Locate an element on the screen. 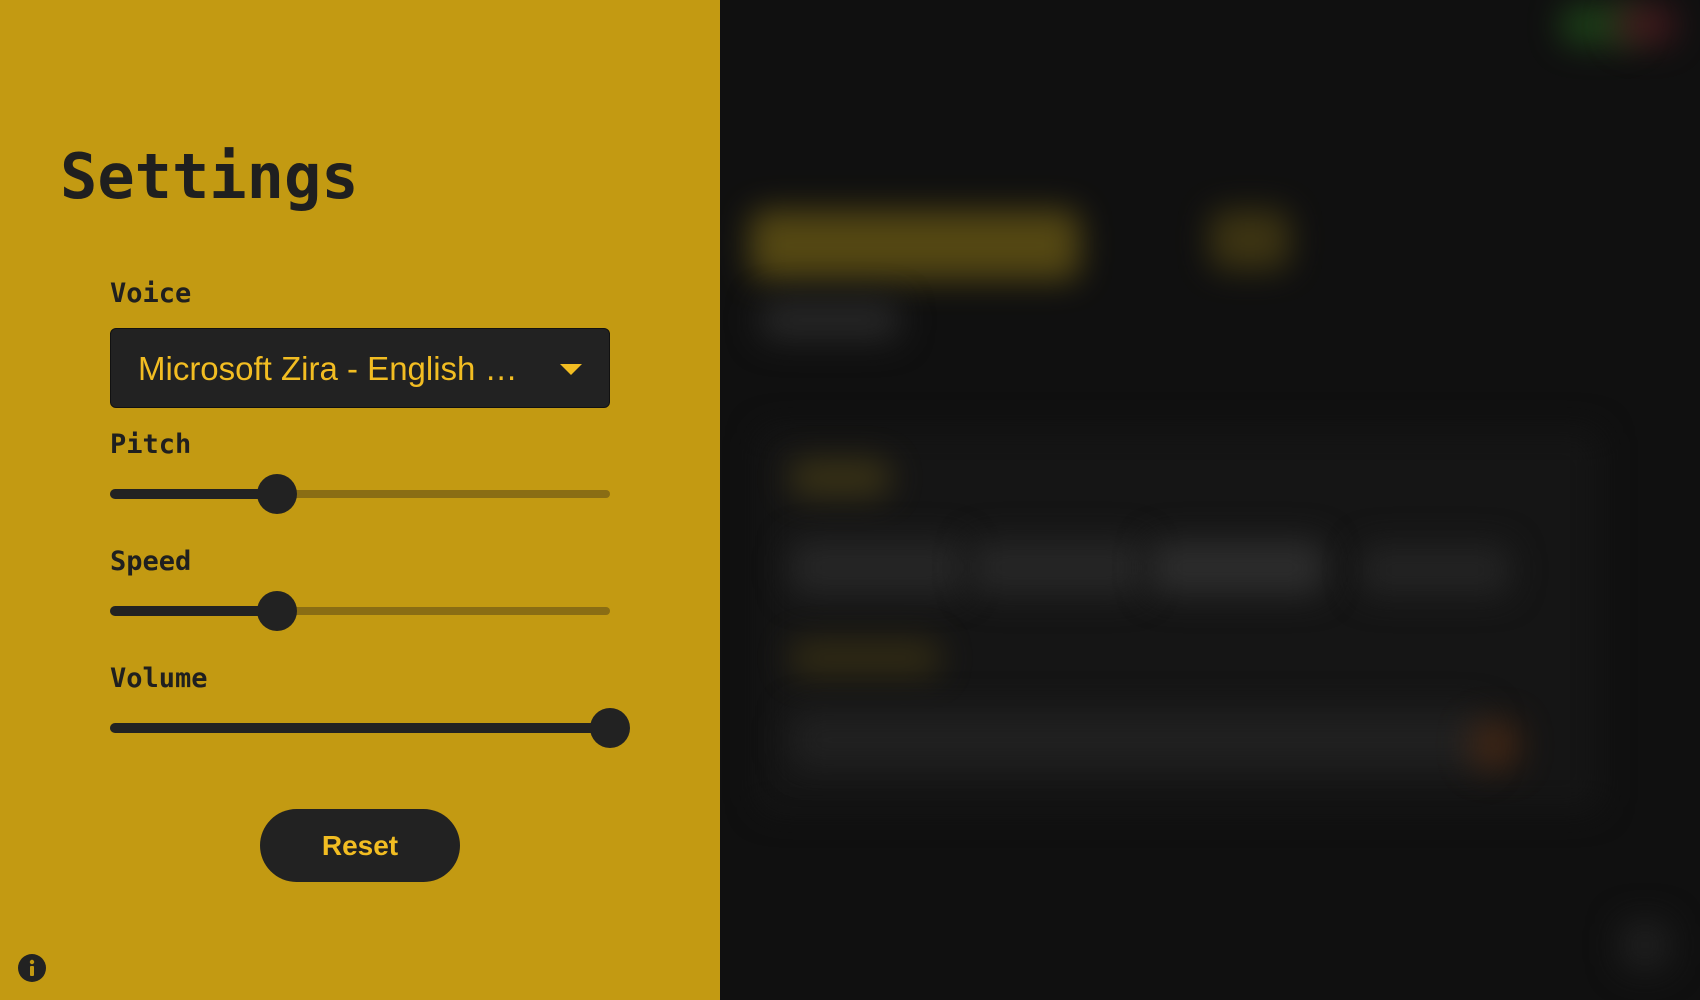  volume-slider-thumb is located at coordinates (610, 728).